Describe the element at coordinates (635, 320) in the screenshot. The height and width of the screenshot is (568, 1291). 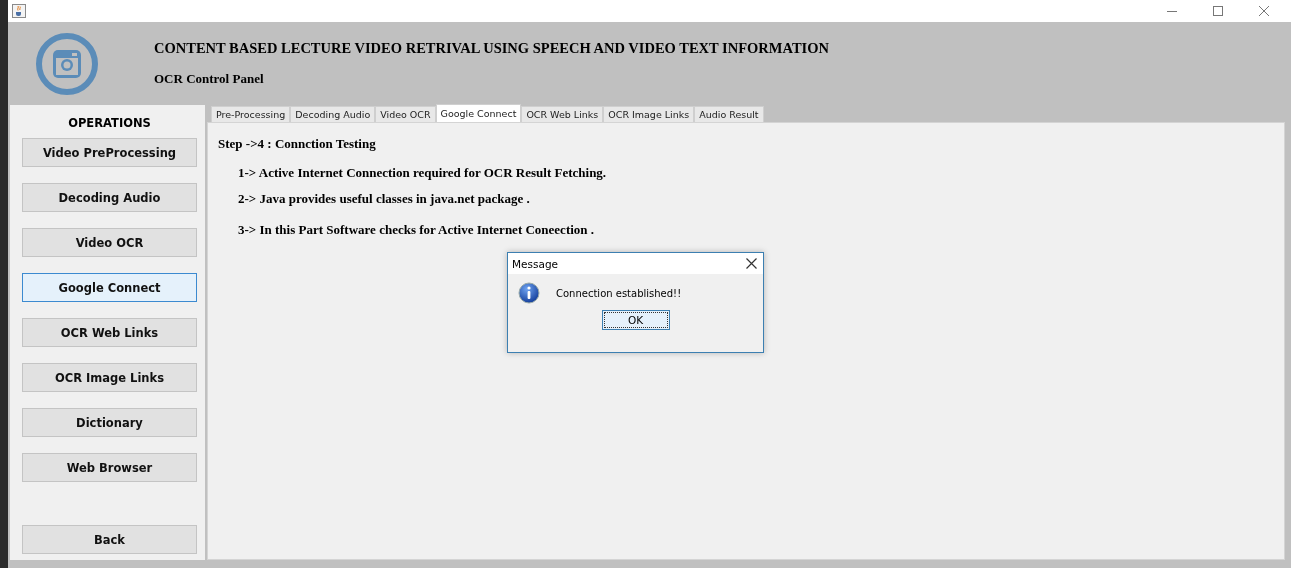
I see `ok-button: OK` at that location.